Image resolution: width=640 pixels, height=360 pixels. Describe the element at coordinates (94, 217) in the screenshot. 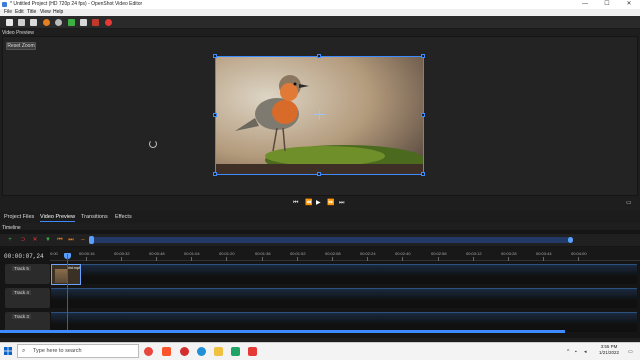

I see `tab-transitions: Transitions` at that location.